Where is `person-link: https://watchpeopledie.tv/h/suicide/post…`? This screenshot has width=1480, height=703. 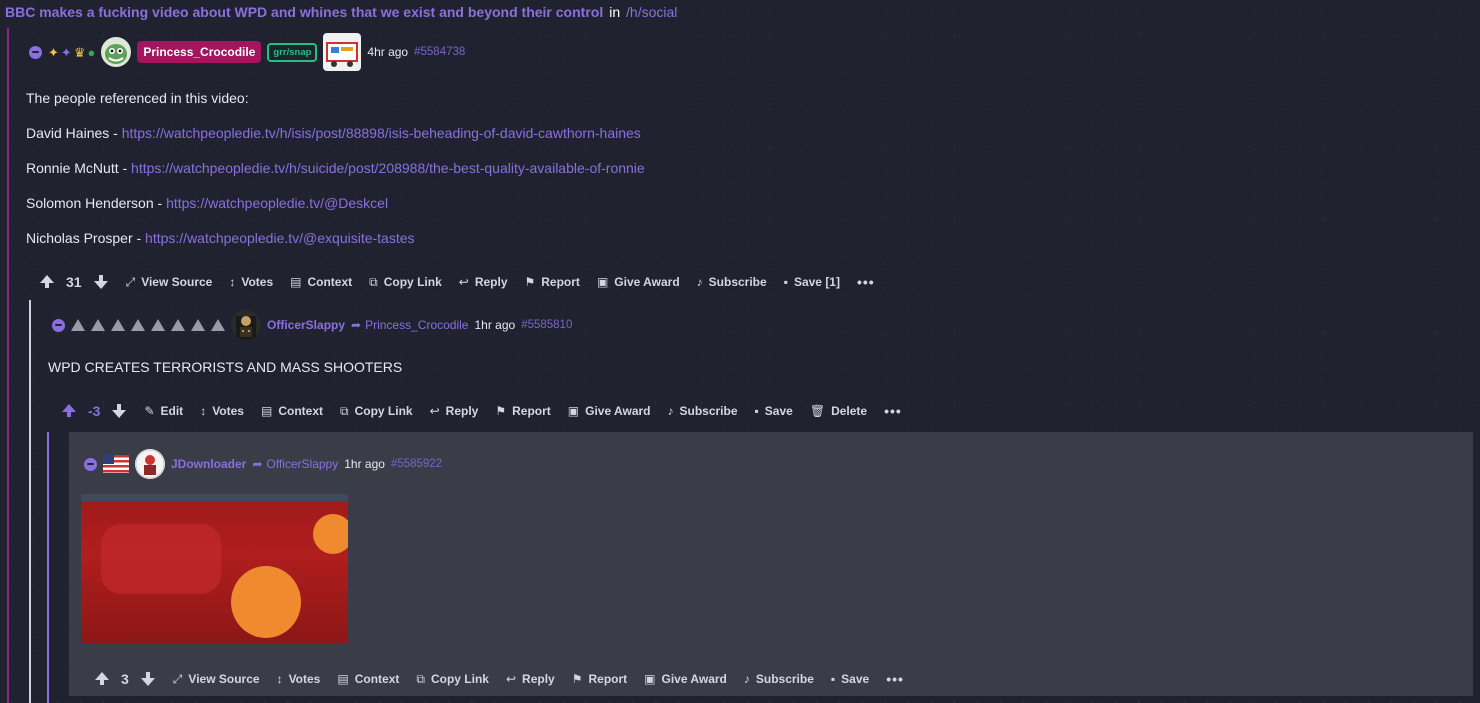
person-link: https://watchpeopledie.tv/h/suicide/post… is located at coordinates (388, 168).